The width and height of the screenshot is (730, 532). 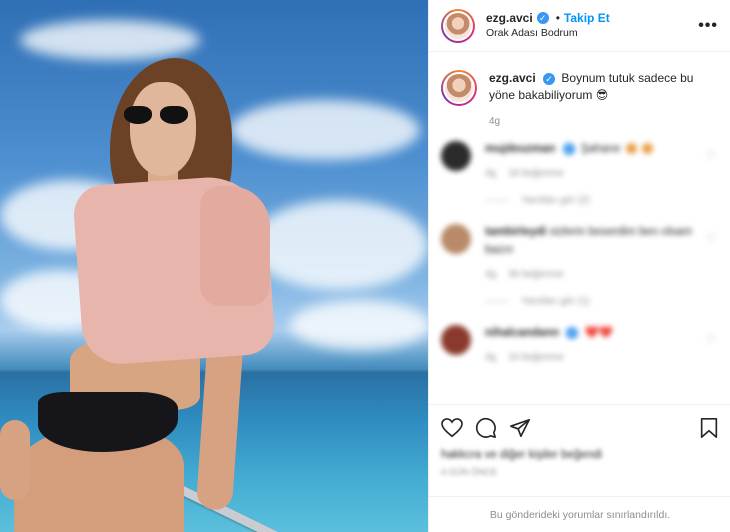 I want to click on username: ezg.avci, so click(x=509, y=18).